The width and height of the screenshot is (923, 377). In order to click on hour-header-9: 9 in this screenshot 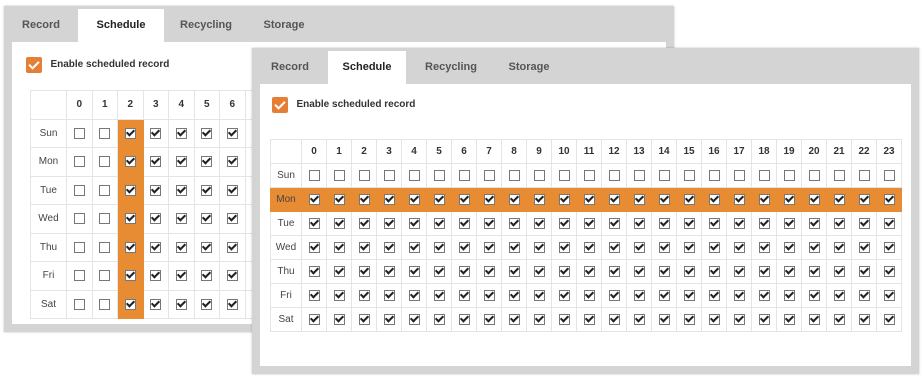, I will do `click(539, 151)`.